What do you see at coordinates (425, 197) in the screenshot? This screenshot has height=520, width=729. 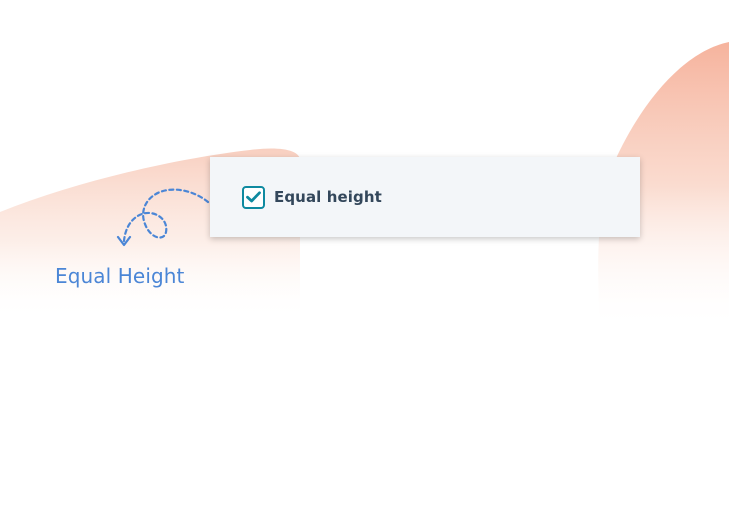 I see `checkbox-panel: Equal height` at bounding box center [425, 197].